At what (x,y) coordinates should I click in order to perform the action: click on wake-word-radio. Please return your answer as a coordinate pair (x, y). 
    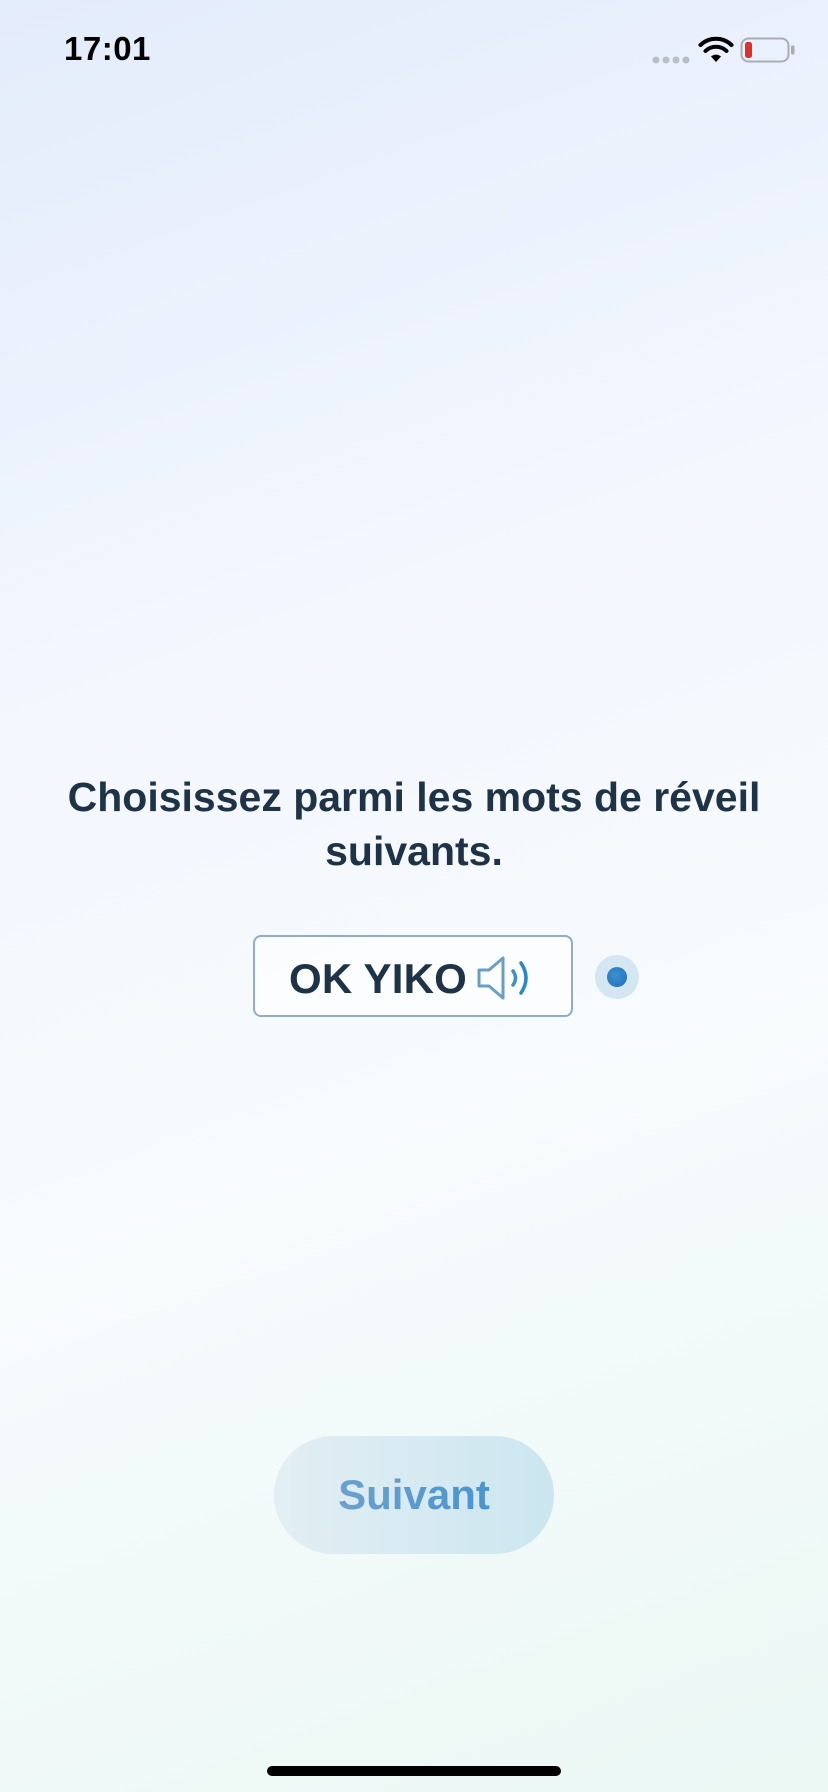
    Looking at the image, I should click on (617, 977).